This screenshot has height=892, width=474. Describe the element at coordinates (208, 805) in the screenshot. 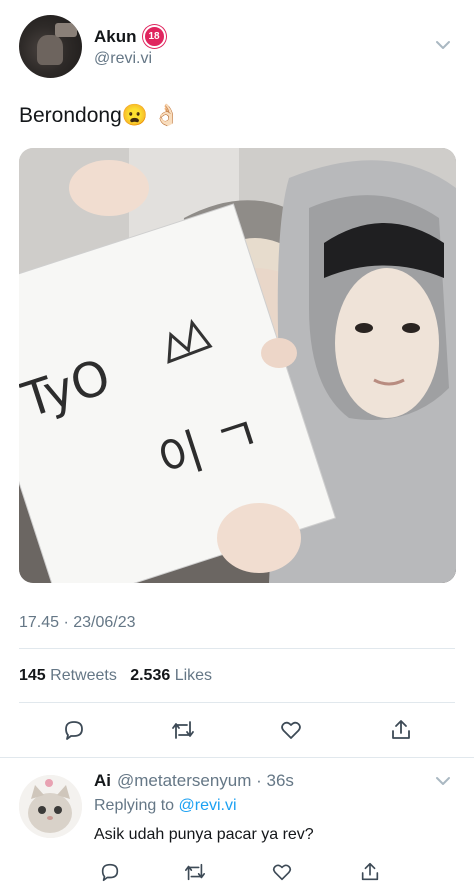

I see `replying-handle-link: @revi.vi` at that location.